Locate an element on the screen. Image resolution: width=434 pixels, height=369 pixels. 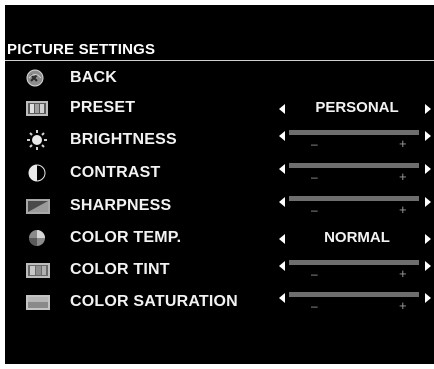
menu-item-label: CONTRAST is located at coordinates (115, 172).